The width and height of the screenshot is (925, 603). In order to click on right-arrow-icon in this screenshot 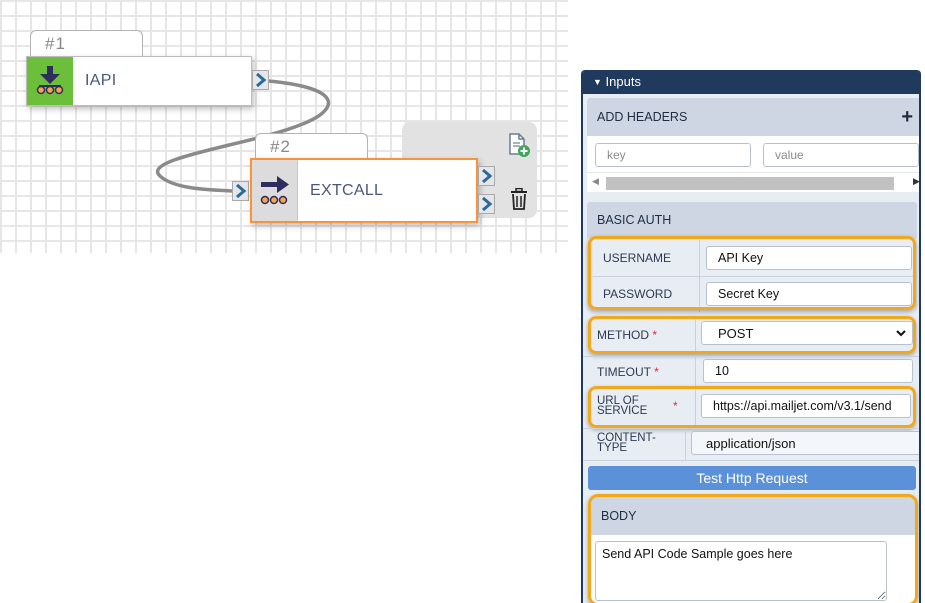, I will do `click(274, 189)`.